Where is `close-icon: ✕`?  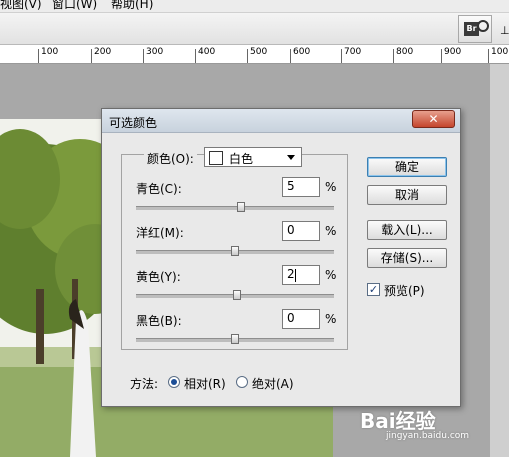 close-icon: ✕ is located at coordinates (433, 119).